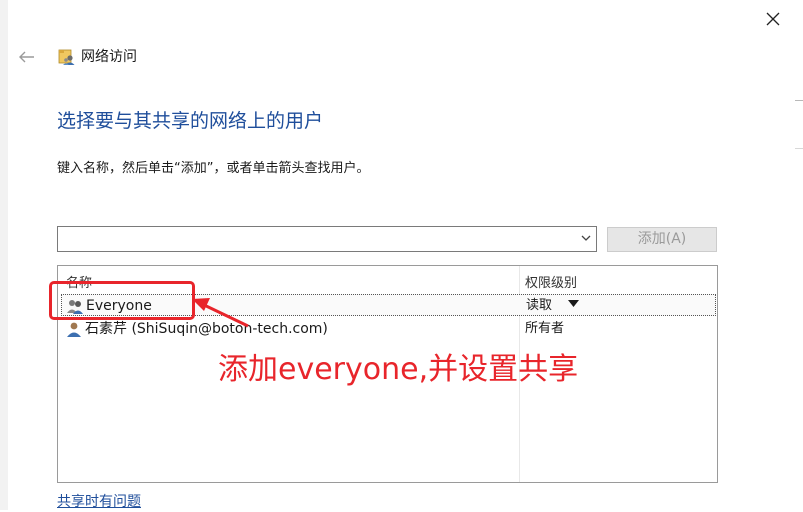 The image size is (803, 512). I want to click on back-arrow-icon, so click(26, 57).